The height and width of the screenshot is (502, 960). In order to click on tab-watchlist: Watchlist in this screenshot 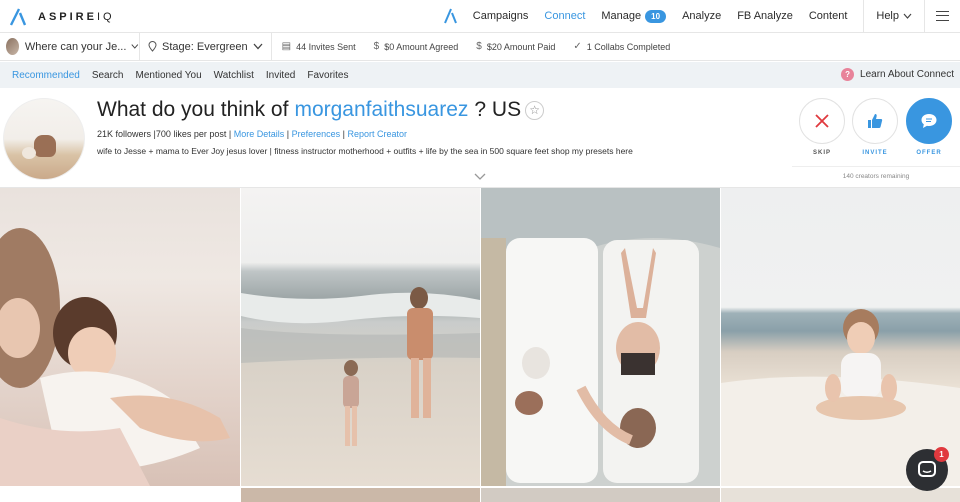, I will do `click(234, 75)`.